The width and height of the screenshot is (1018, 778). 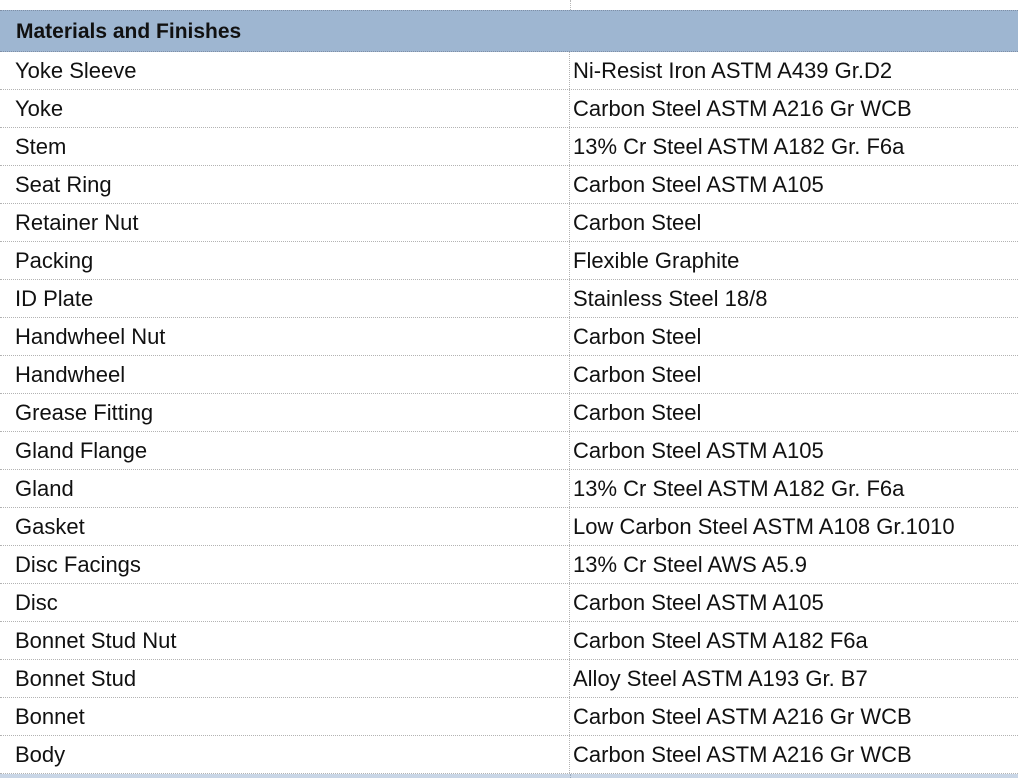 What do you see at coordinates (794, 526) in the screenshot?
I see `material-cell: Low Carbon Steel ASTM A108 Gr.1010` at bounding box center [794, 526].